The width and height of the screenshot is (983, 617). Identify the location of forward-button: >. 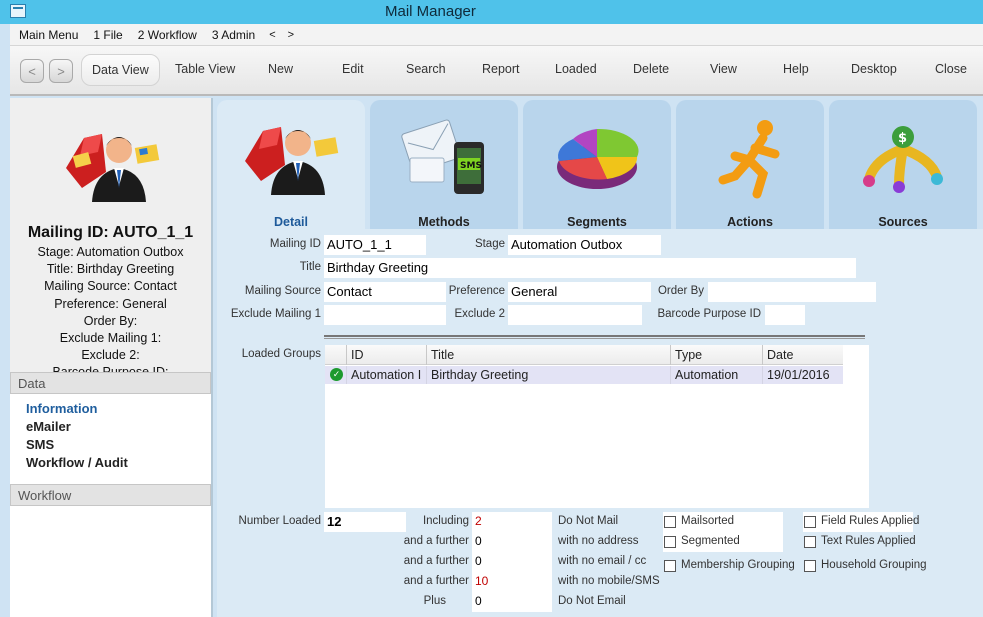
(61, 71).